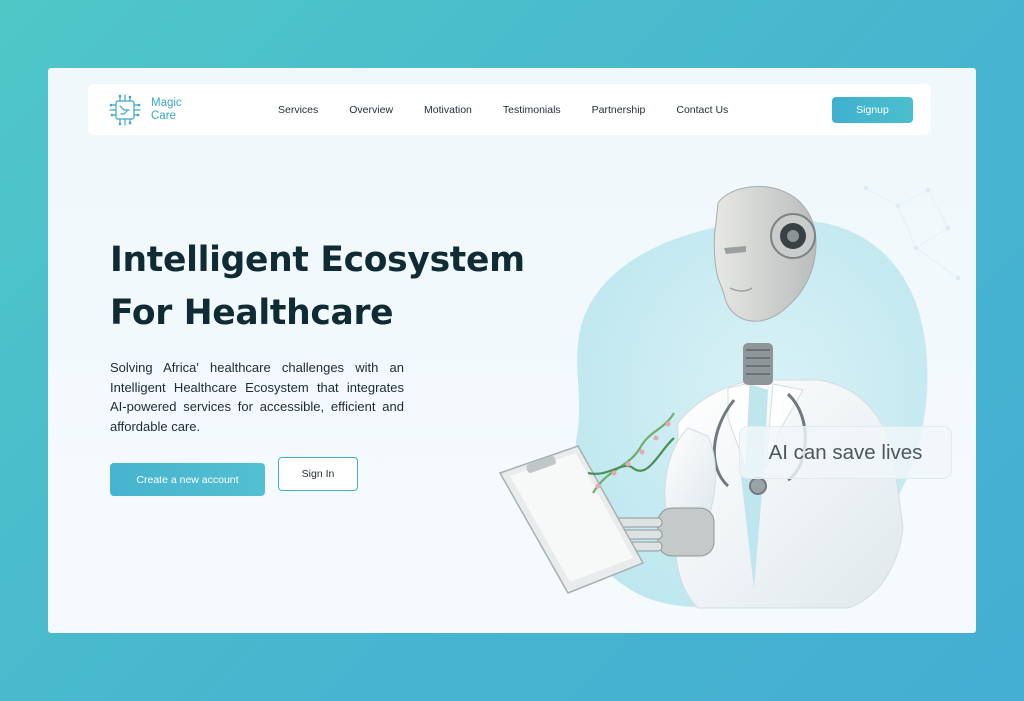 The height and width of the screenshot is (701, 1024). Describe the element at coordinates (702, 110) in the screenshot. I see `nav-item-contact-us: Contact Us` at that location.